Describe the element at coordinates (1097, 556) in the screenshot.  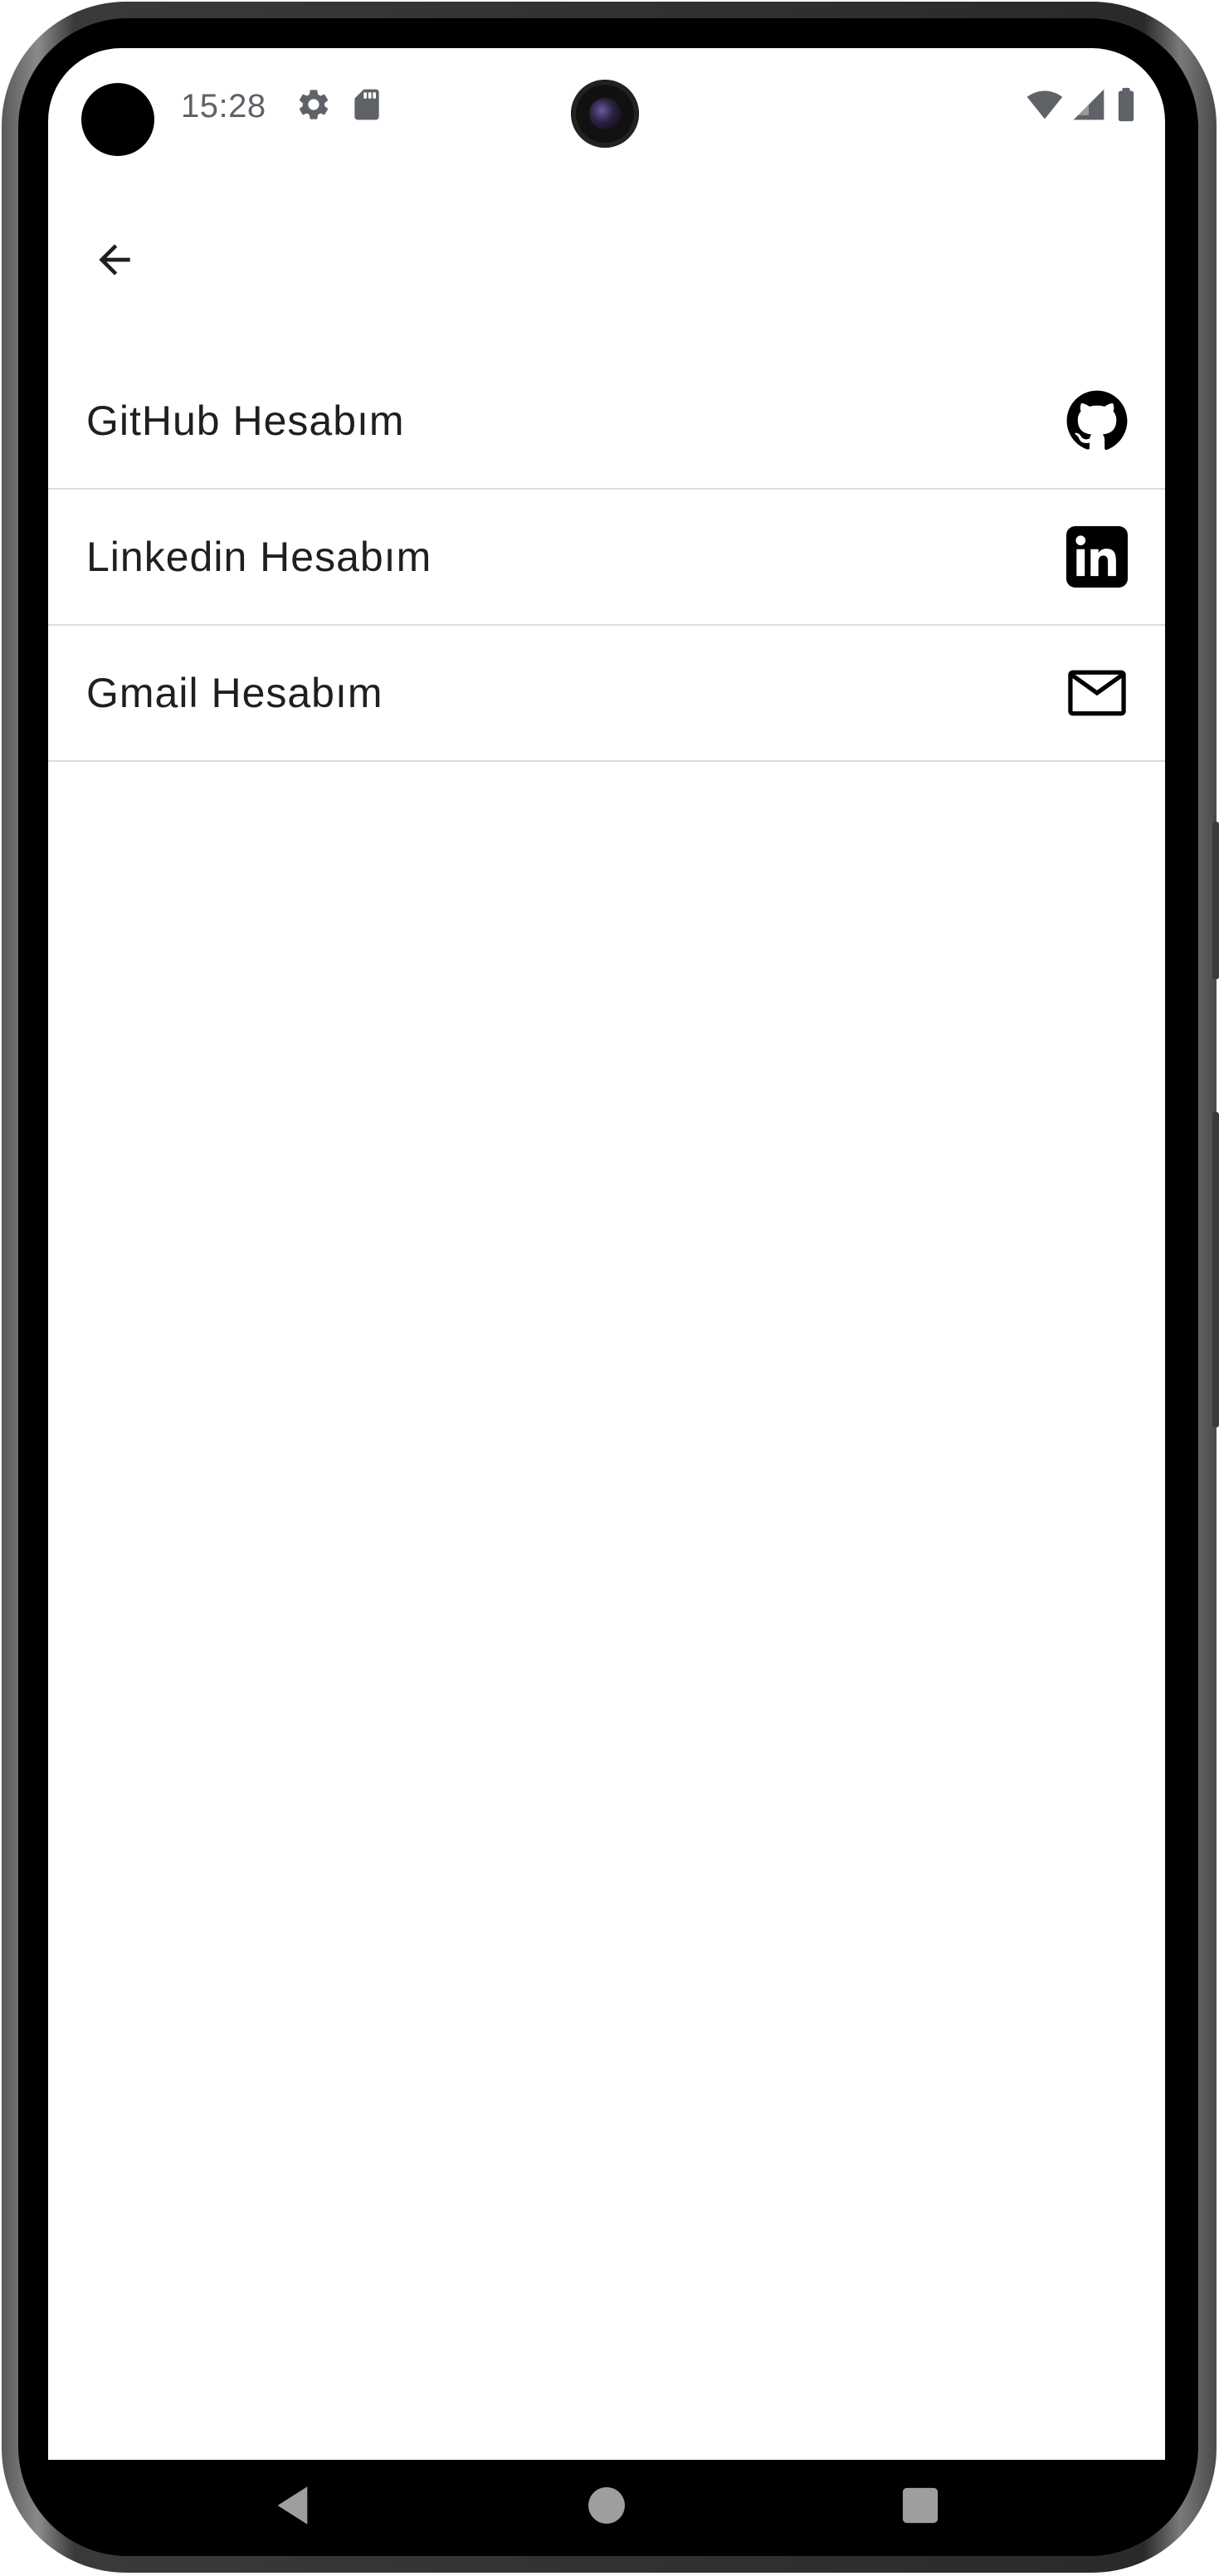
I see `linkedin-icon` at that location.